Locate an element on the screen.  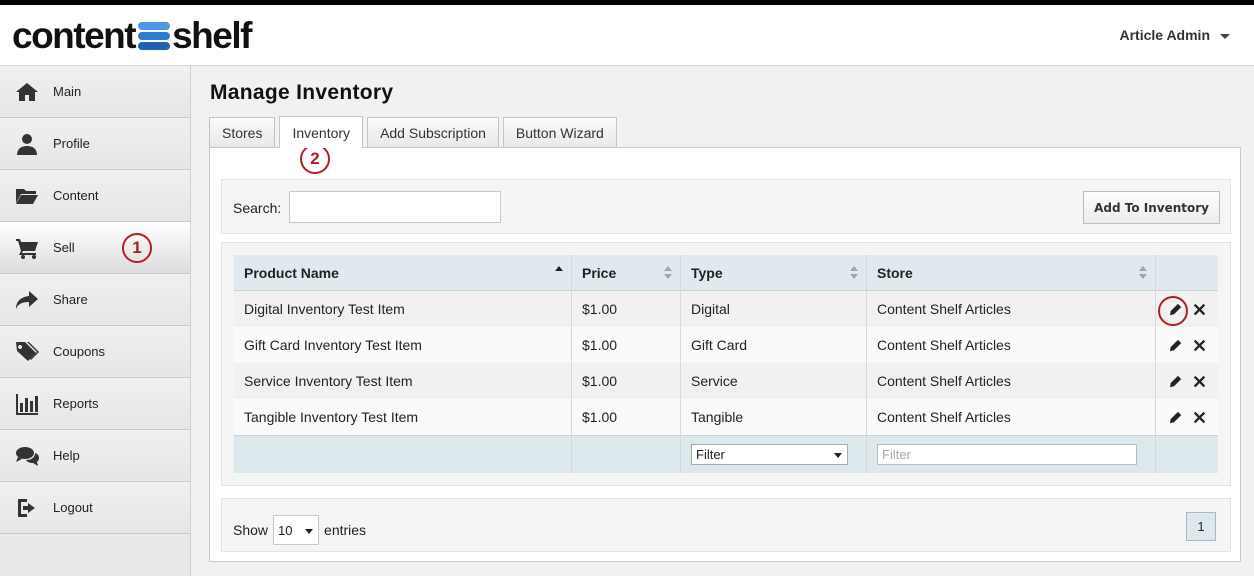
share-icon is located at coordinates (27, 300).